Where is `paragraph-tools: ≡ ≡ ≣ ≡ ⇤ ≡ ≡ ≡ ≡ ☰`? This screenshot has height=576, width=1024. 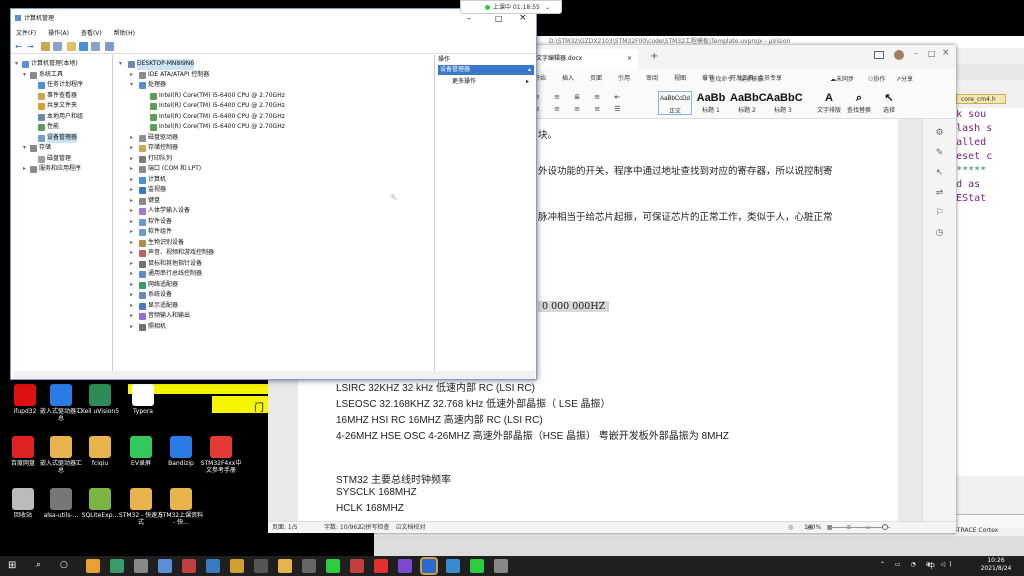
paragraph-tools: ≡ ≡ ≣ ≡ ⇤ ≡ ≡ ≡ ≡ ☰ is located at coordinates (594, 103).